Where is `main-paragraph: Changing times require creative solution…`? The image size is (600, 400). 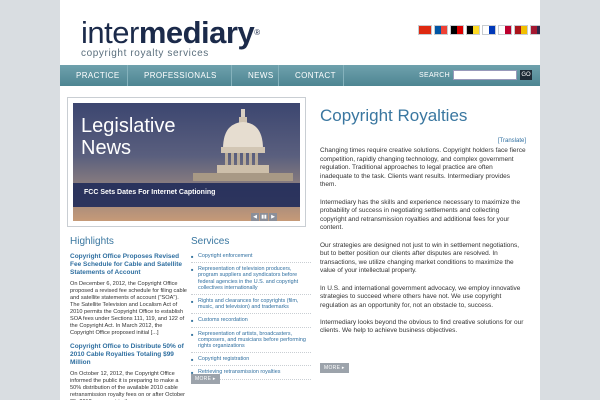
main-paragraph: Changing times require creative solution… is located at coordinates (423, 168).